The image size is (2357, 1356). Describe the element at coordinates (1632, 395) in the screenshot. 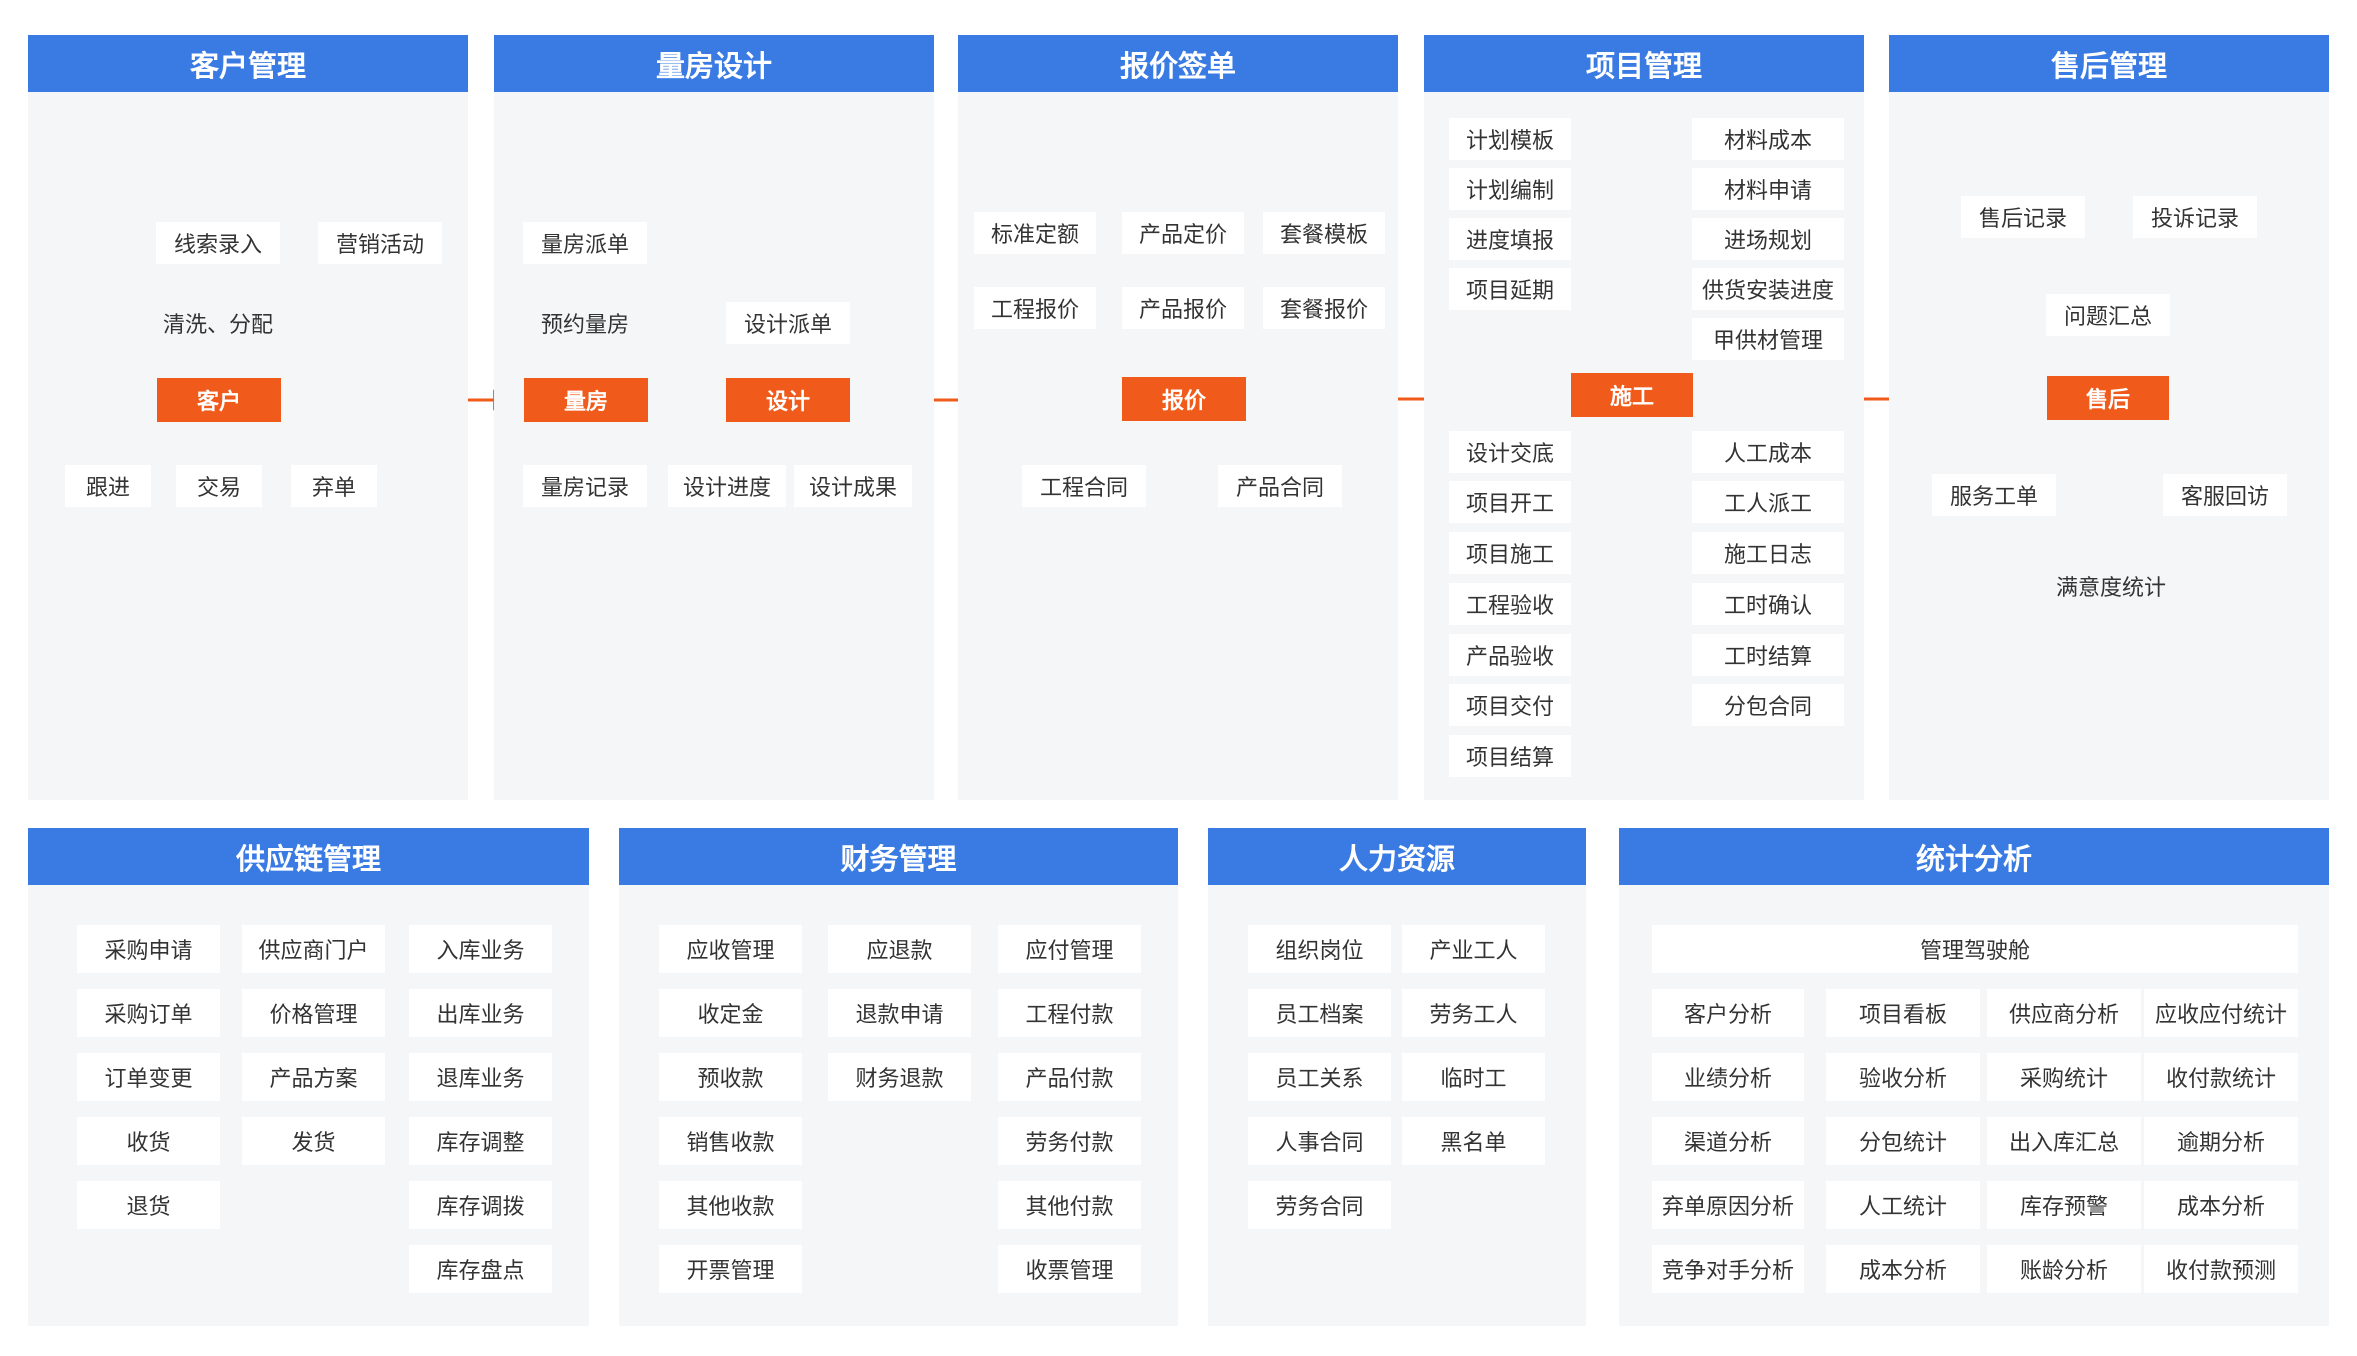

I see `construction-flow-node: 施工` at that location.